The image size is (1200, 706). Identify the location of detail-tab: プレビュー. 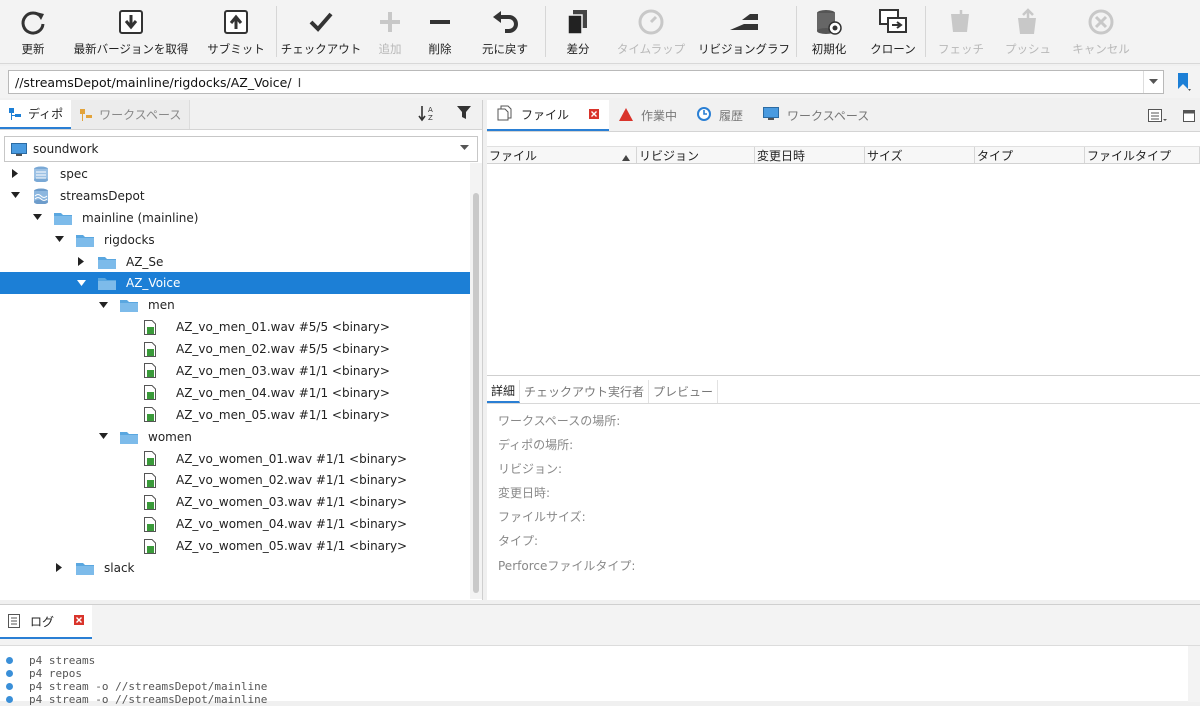
(684, 391).